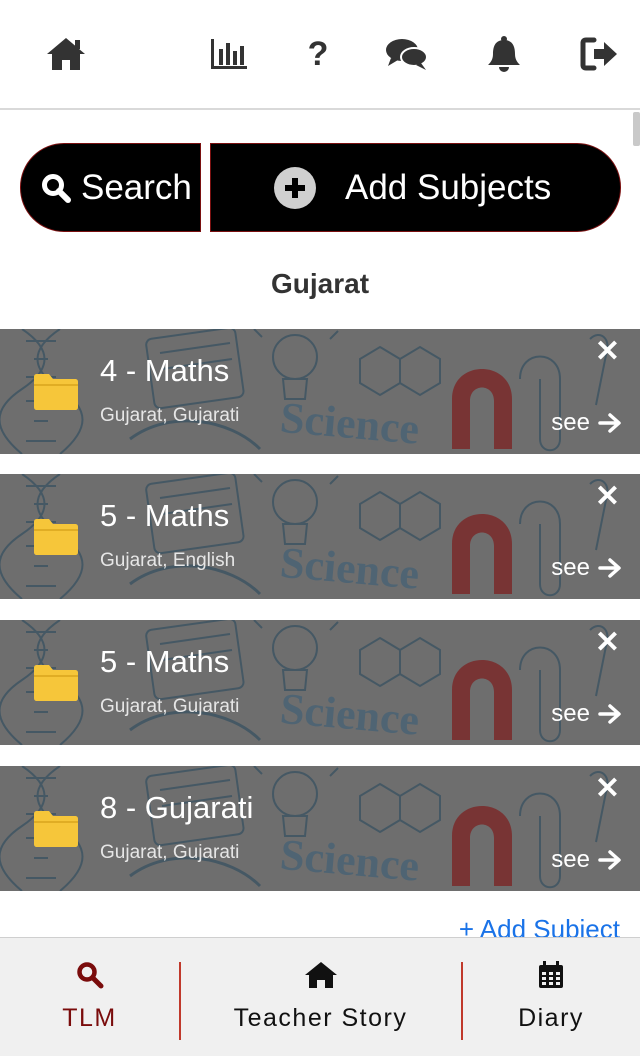  I want to click on chat-icon, so click(407, 54).